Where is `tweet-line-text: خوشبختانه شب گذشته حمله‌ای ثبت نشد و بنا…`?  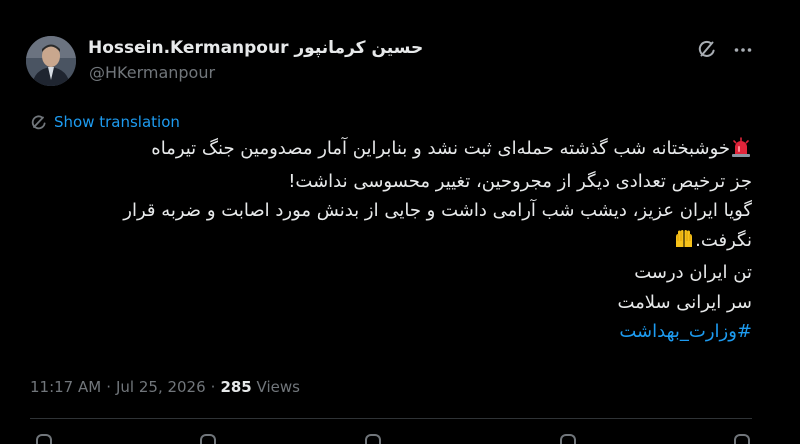
tweet-line-text: خوشبختانه شب گذشته حمله‌ای ثبت نشد و بنا… is located at coordinates (440, 148).